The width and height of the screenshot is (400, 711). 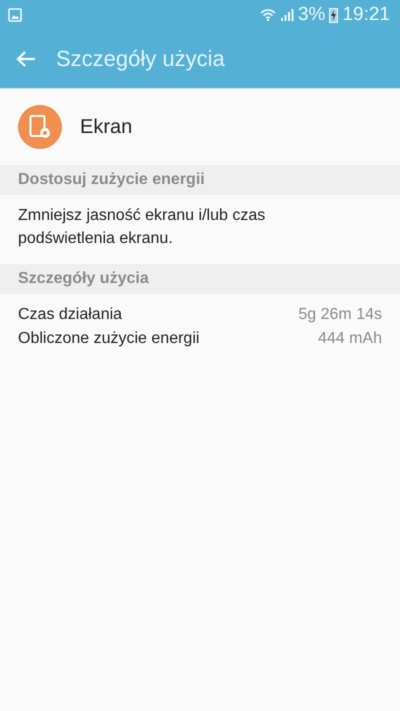 I want to click on back-button, so click(x=26, y=59).